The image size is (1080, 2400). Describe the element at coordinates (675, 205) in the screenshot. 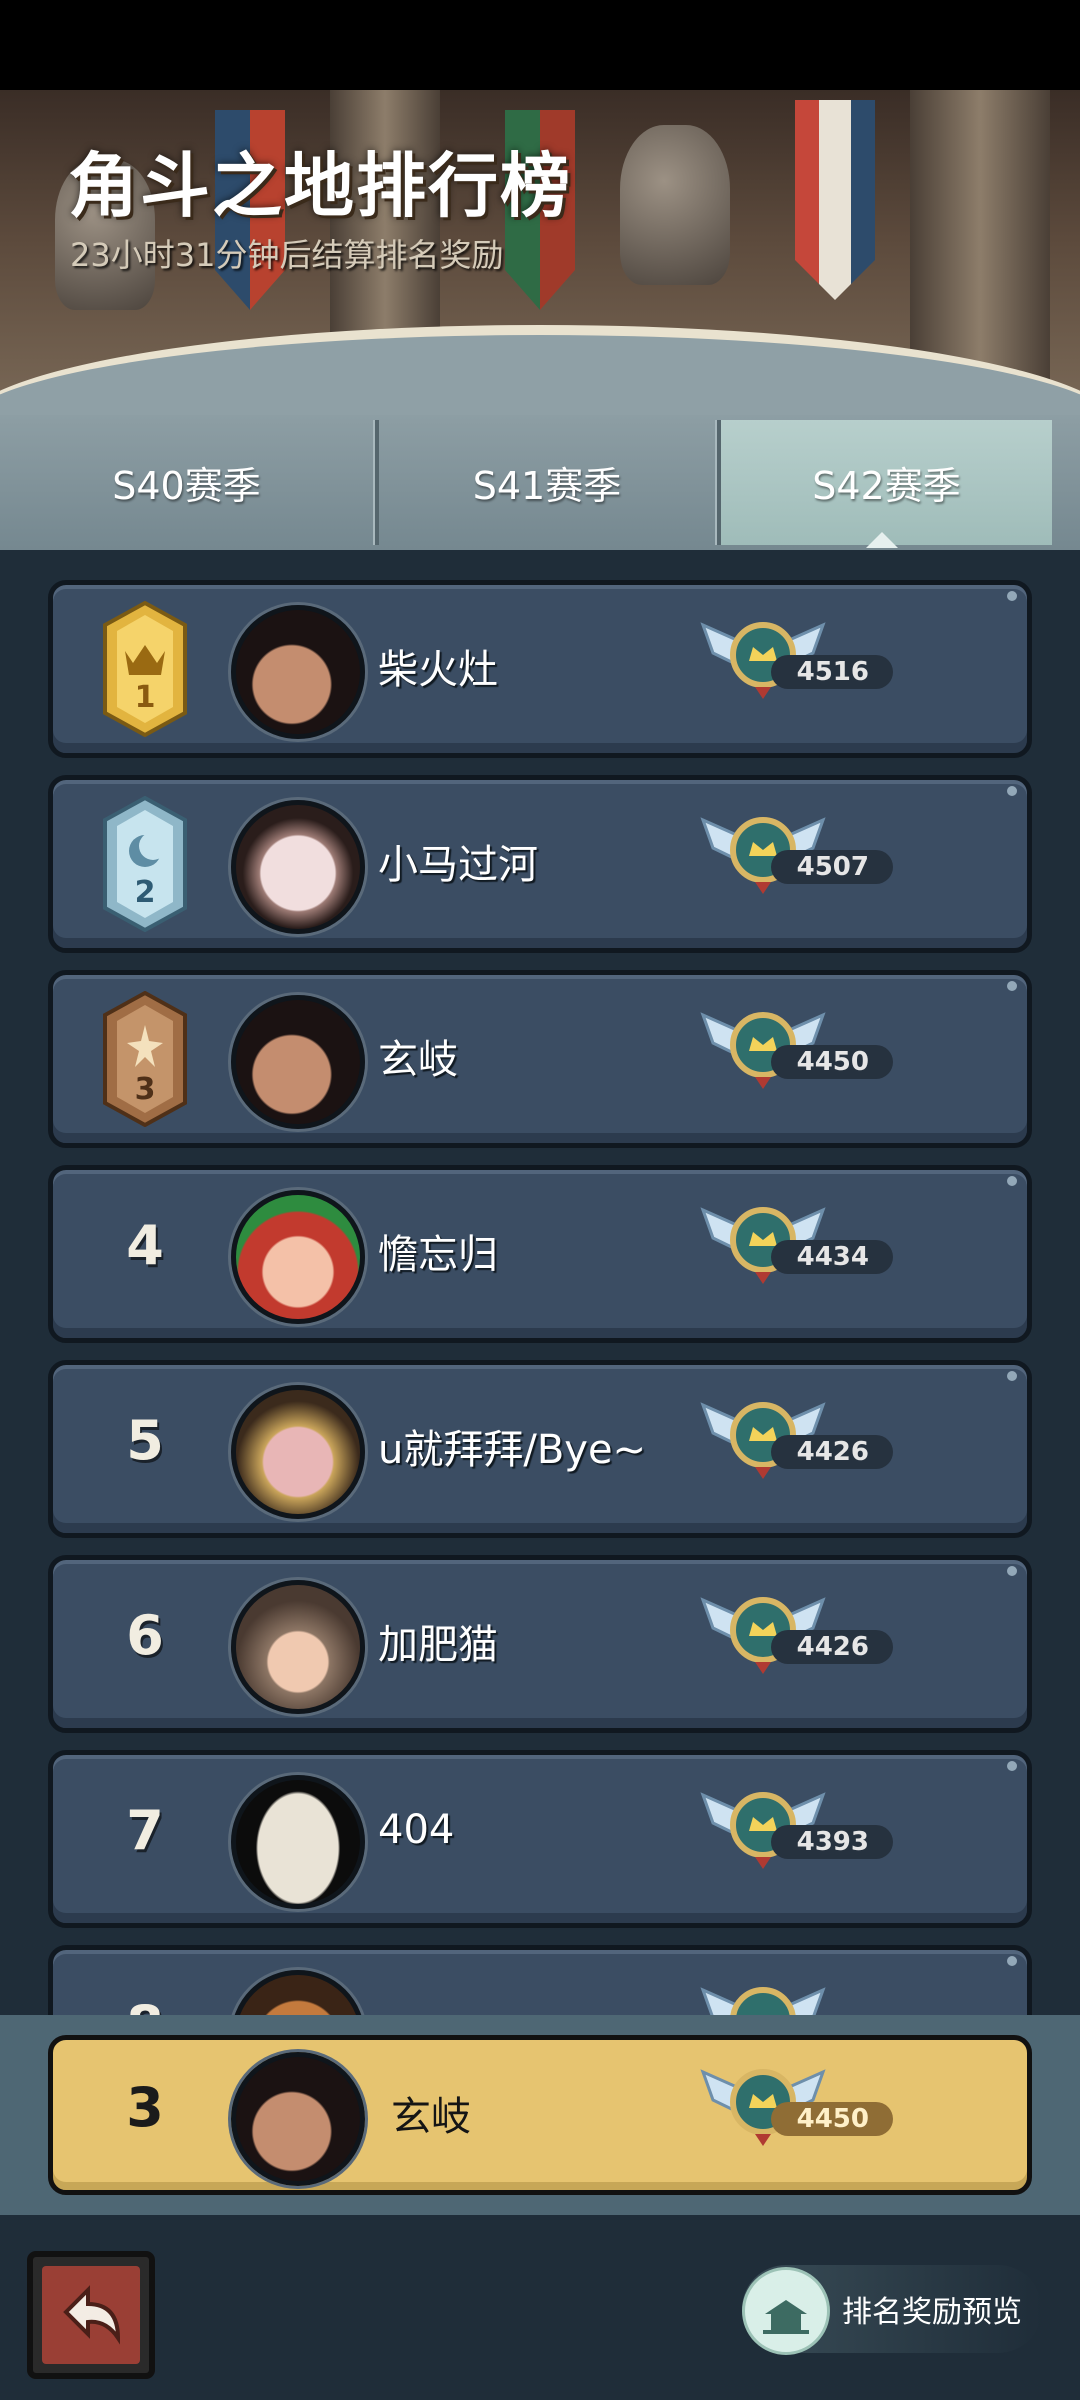

I see `knight-helmet-decoration` at that location.